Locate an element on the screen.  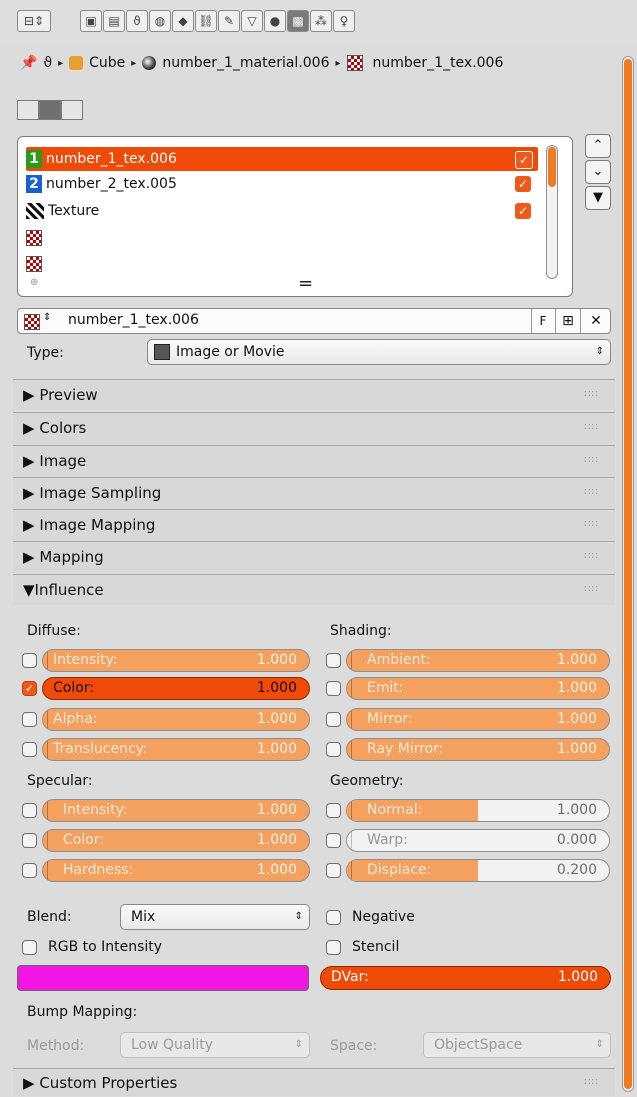
bump-space-select: ObjectSpace ⇕ is located at coordinates (517, 1045).